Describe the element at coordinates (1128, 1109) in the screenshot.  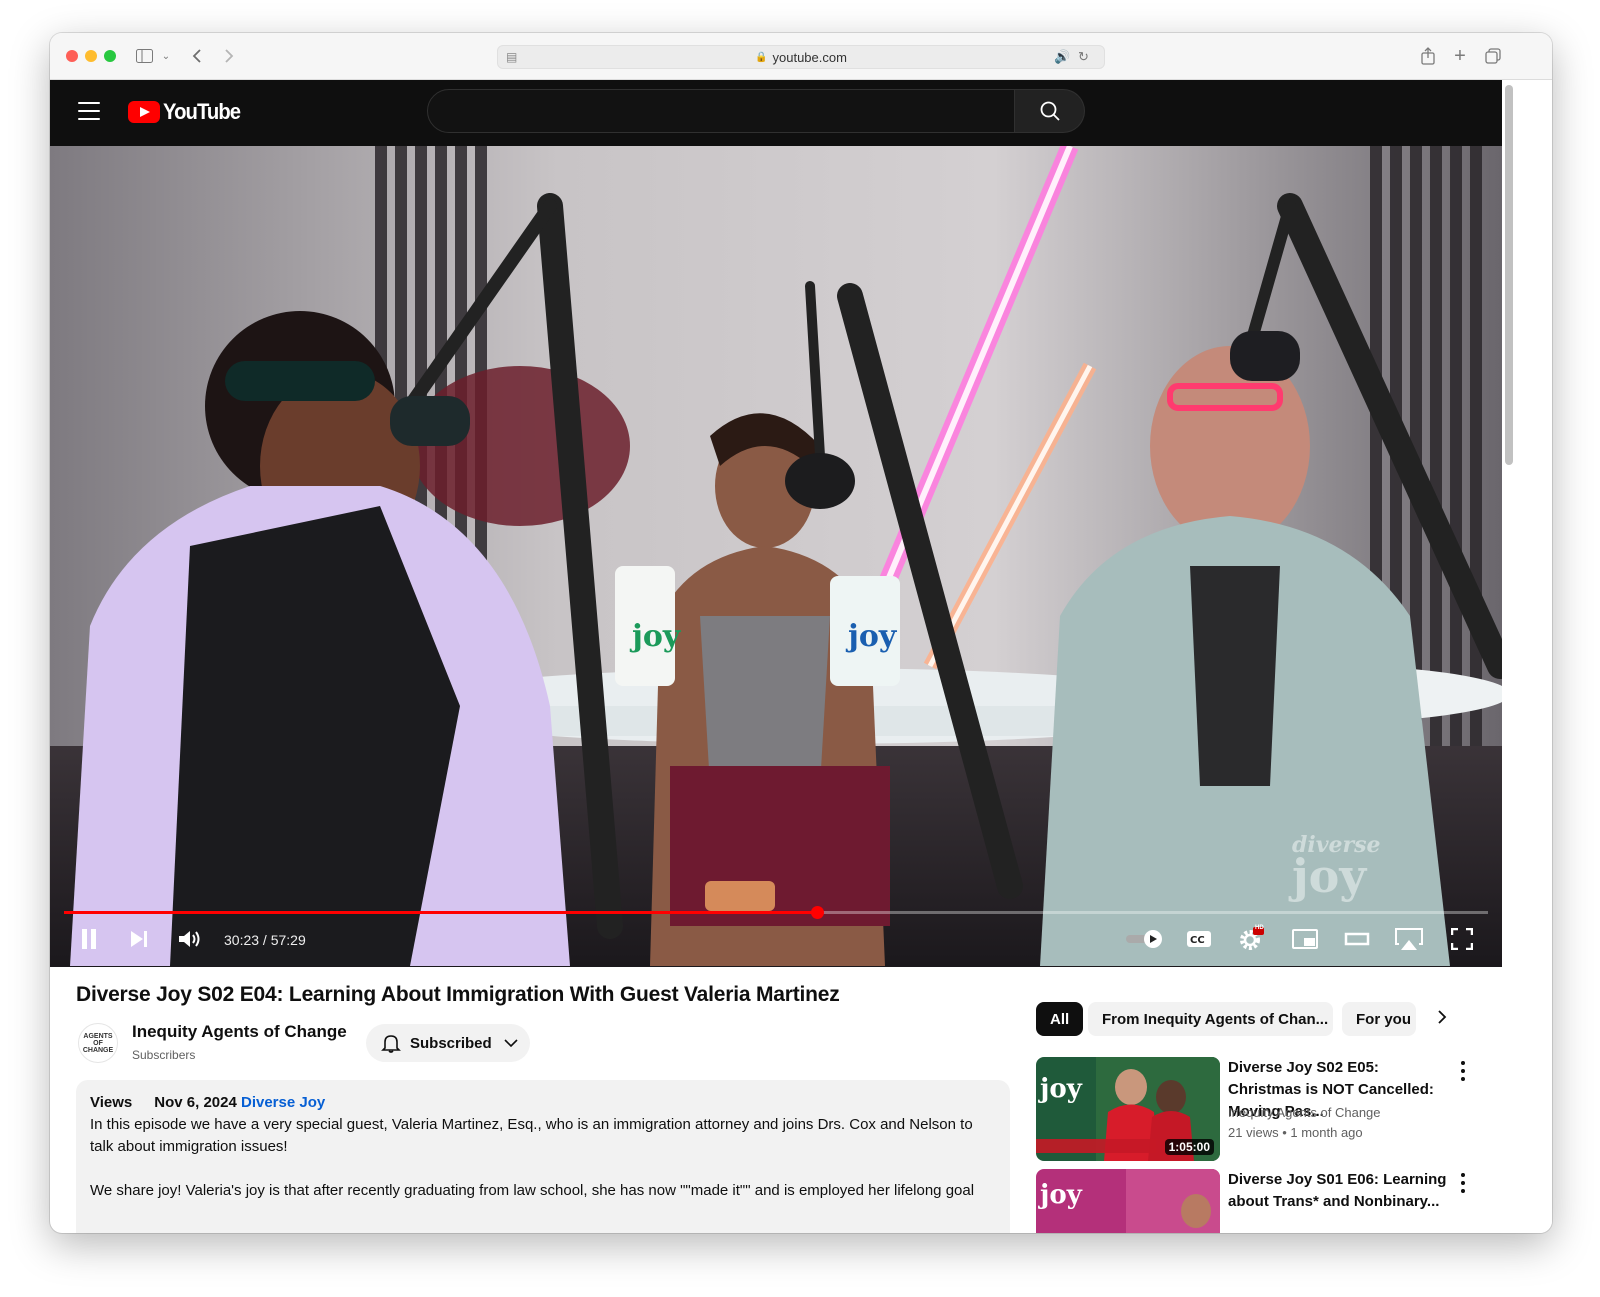
I see `video-thumbnail: joy 1:05:00` at that location.